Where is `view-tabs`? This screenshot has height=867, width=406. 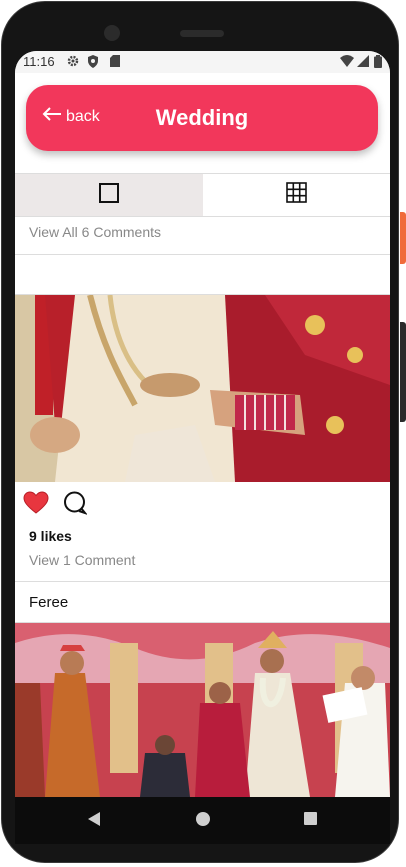
view-tabs is located at coordinates (202, 195).